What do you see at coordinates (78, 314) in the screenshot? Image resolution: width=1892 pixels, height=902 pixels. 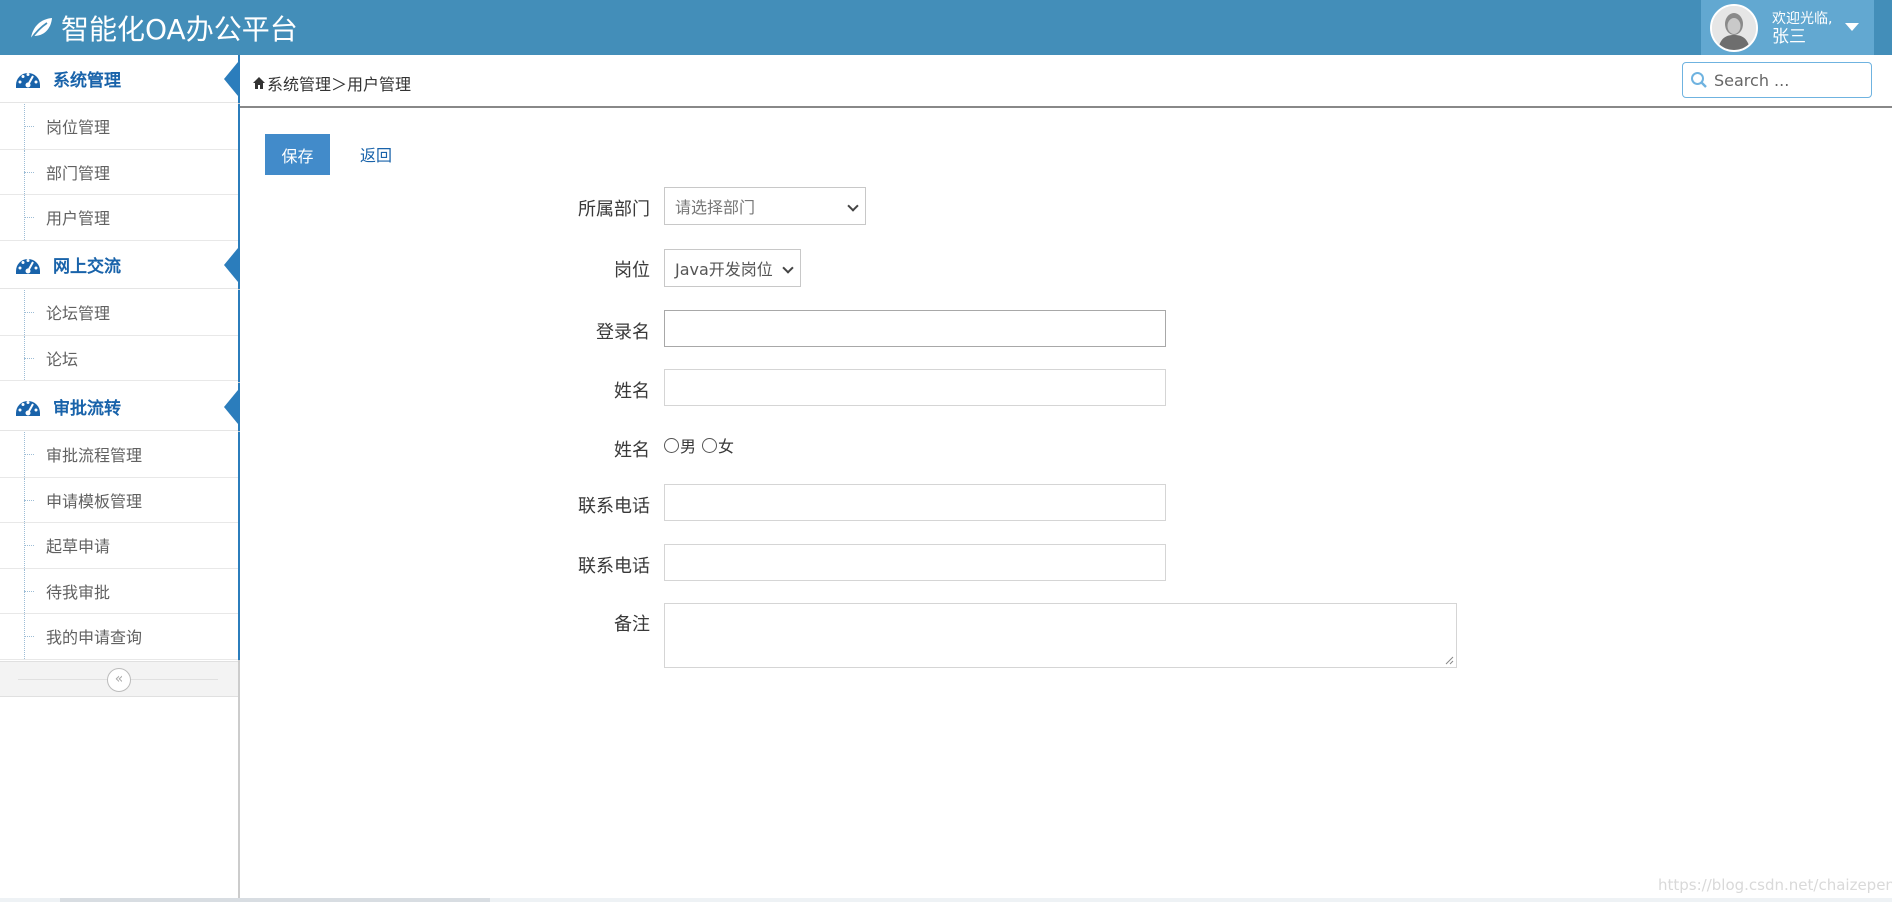 I see `sidebar-item-label: 论坛管理` at bounding box center [78, 314].